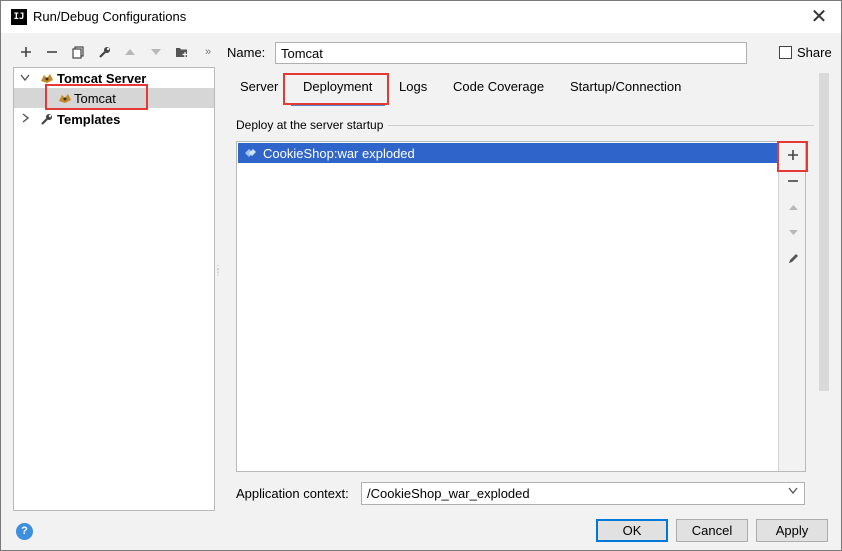 The height and width of the screenshot is (551, 842). What do you see at coordinates (421, 17) in the screenshot?
I see `title-bar: IJ Run/Debug Configurations ✕` at bounding box center [421, 17].